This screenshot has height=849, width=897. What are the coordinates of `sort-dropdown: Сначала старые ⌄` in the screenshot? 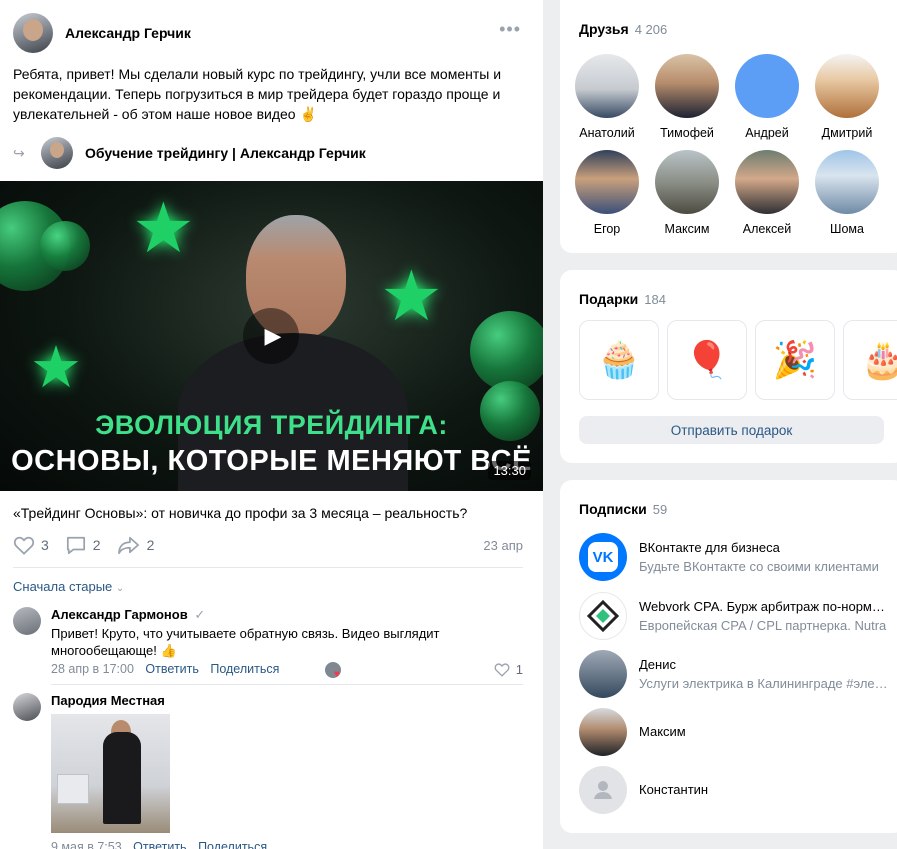 It's located at (68, 586).